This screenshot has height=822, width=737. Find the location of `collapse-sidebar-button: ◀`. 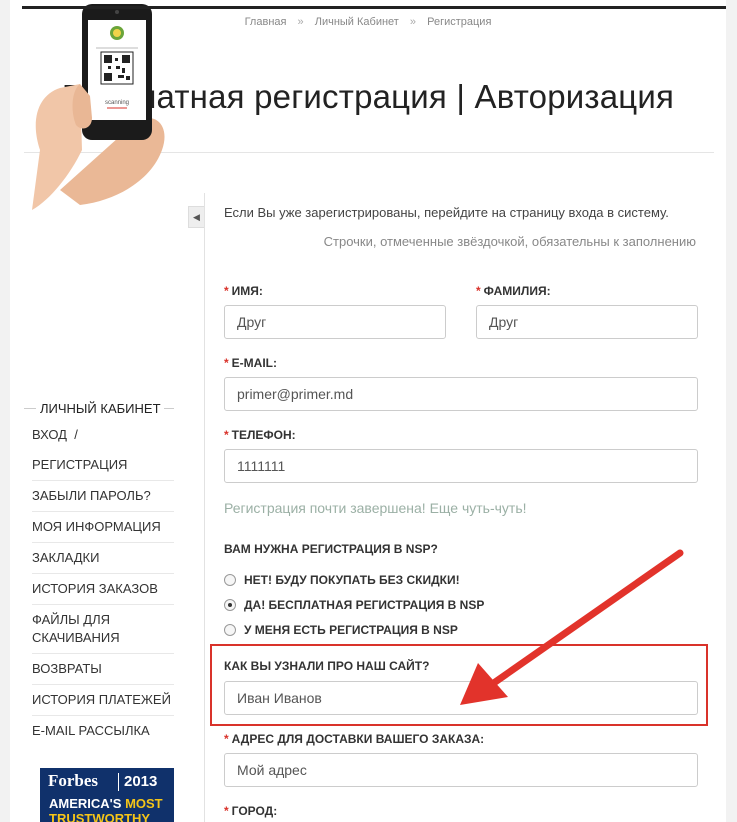

collapse-sidebar-button: ◀ is located at coordinates (196, 217).